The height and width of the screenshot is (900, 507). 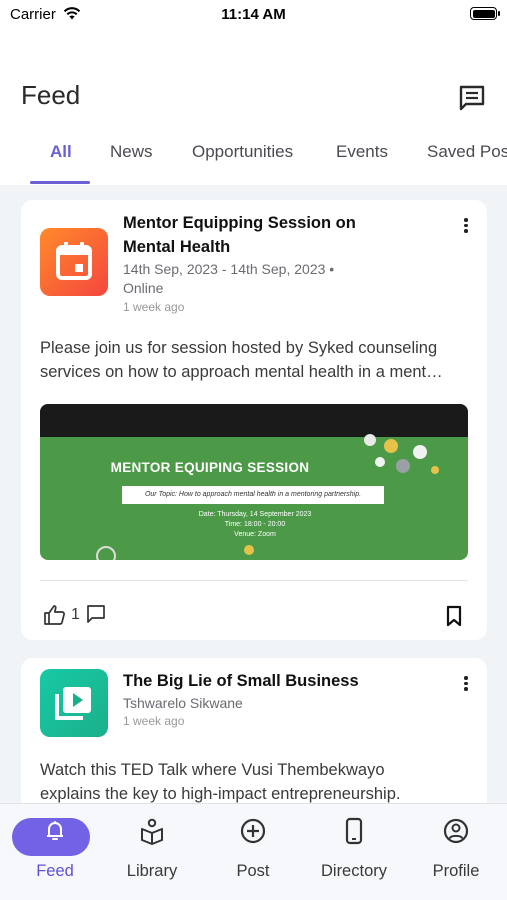 What do you see at coordinates (255, 514) in the screenshot?
I see `banner-date: Date: Thursday, 14 September 2023` at bounding box center [255, 514].